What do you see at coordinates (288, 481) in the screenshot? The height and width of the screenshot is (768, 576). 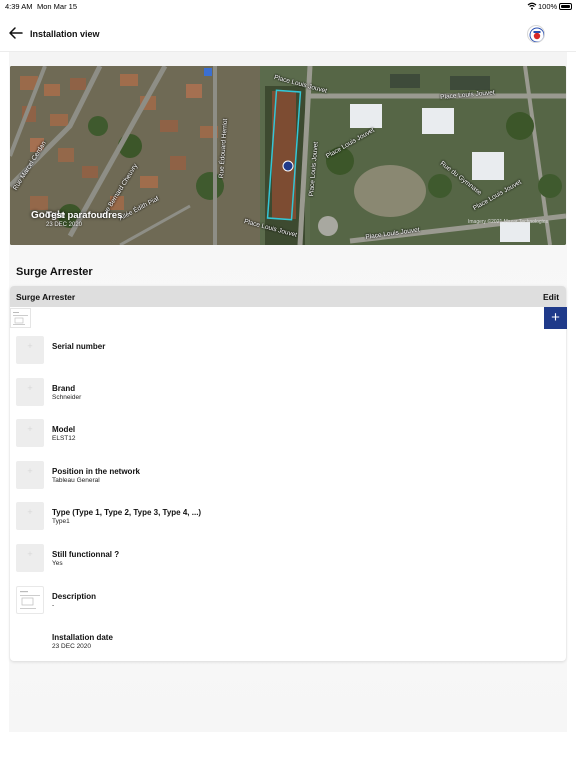 I see `field-row-position: Position in the network Tableau General` at bounding box center [288, 481].